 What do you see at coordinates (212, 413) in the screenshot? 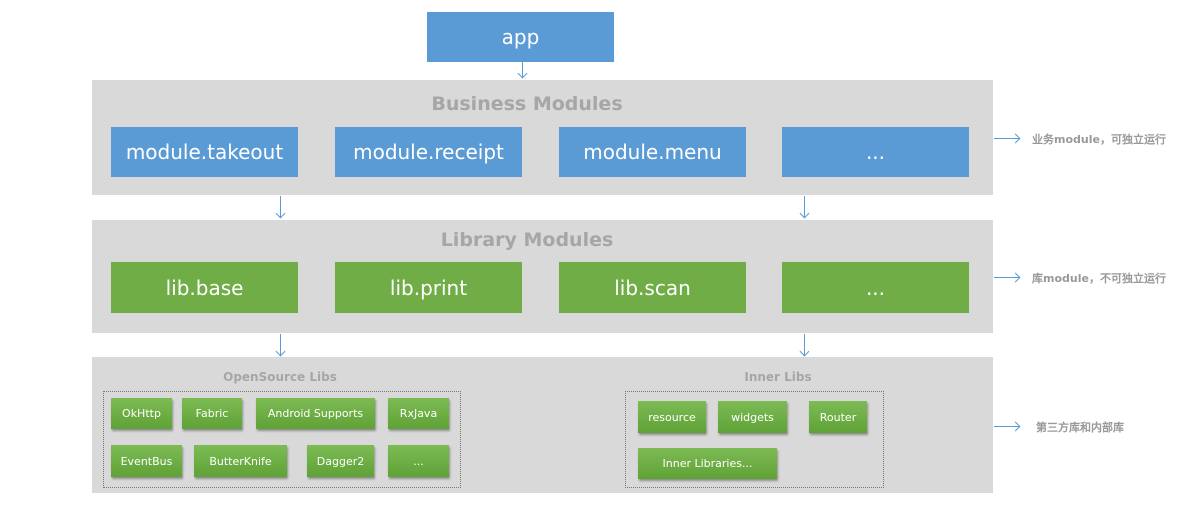
I see `lib-fabric: Fabric` at bounding box center [212, 413].